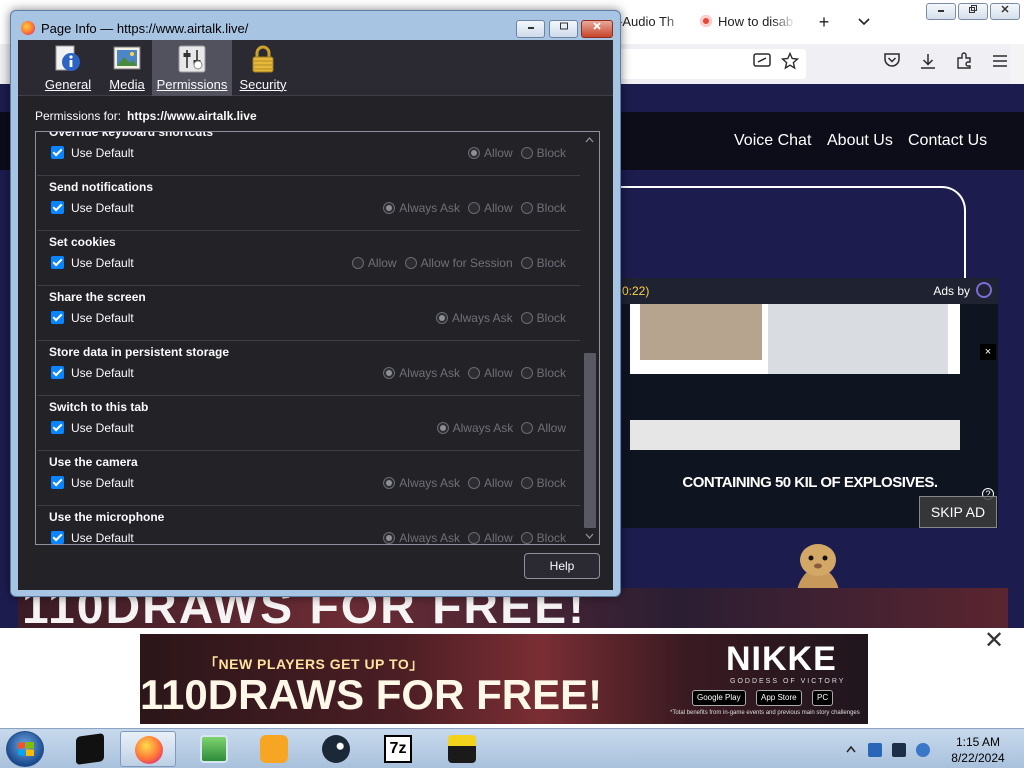 This screenshot has height=768, width=1024. I want to click on browser-minimize-button, so click(941, 11).